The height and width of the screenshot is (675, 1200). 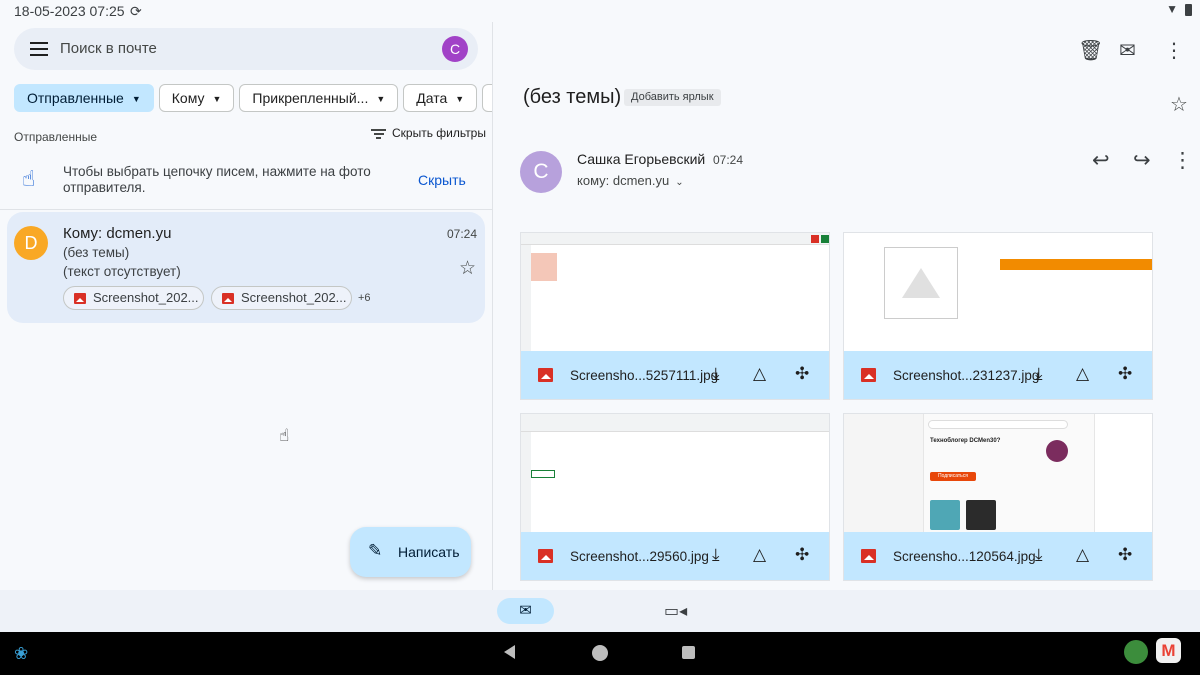 I want to click on thumb-row-headers, so click(x=526, y=482).